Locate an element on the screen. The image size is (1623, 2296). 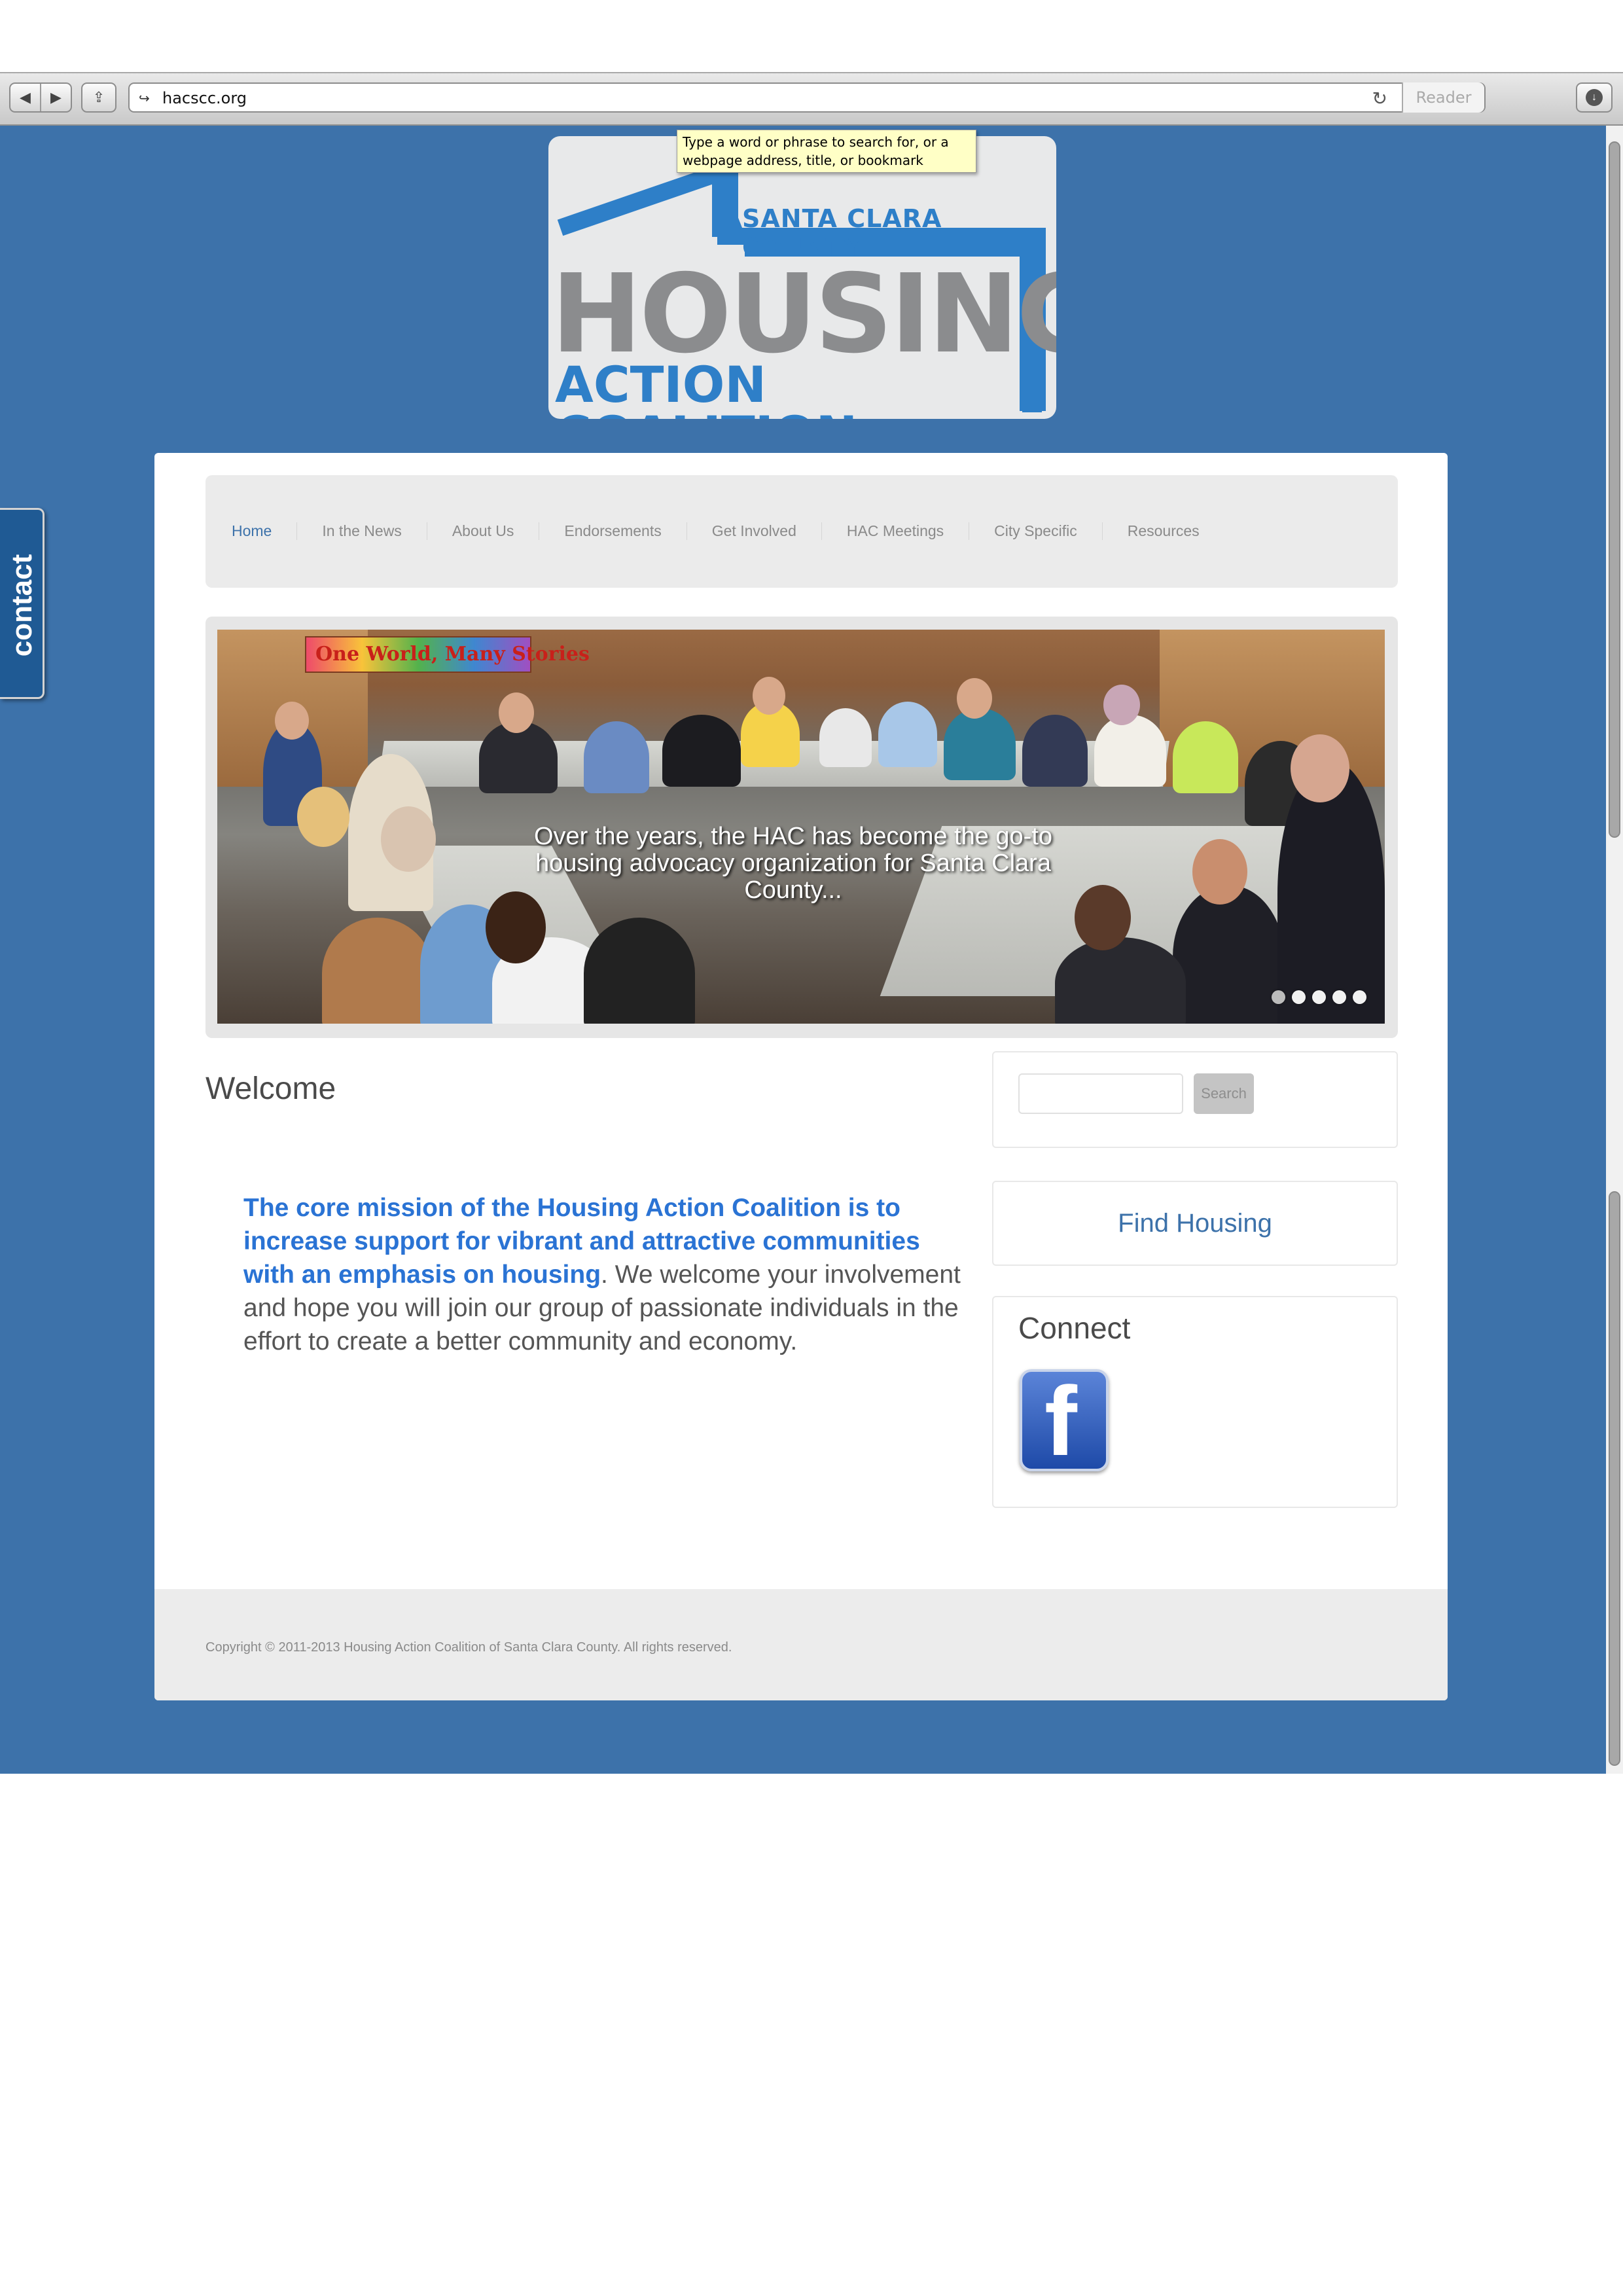
find-housing-widget: Find Housing is located at coordinates (1195, 1223).